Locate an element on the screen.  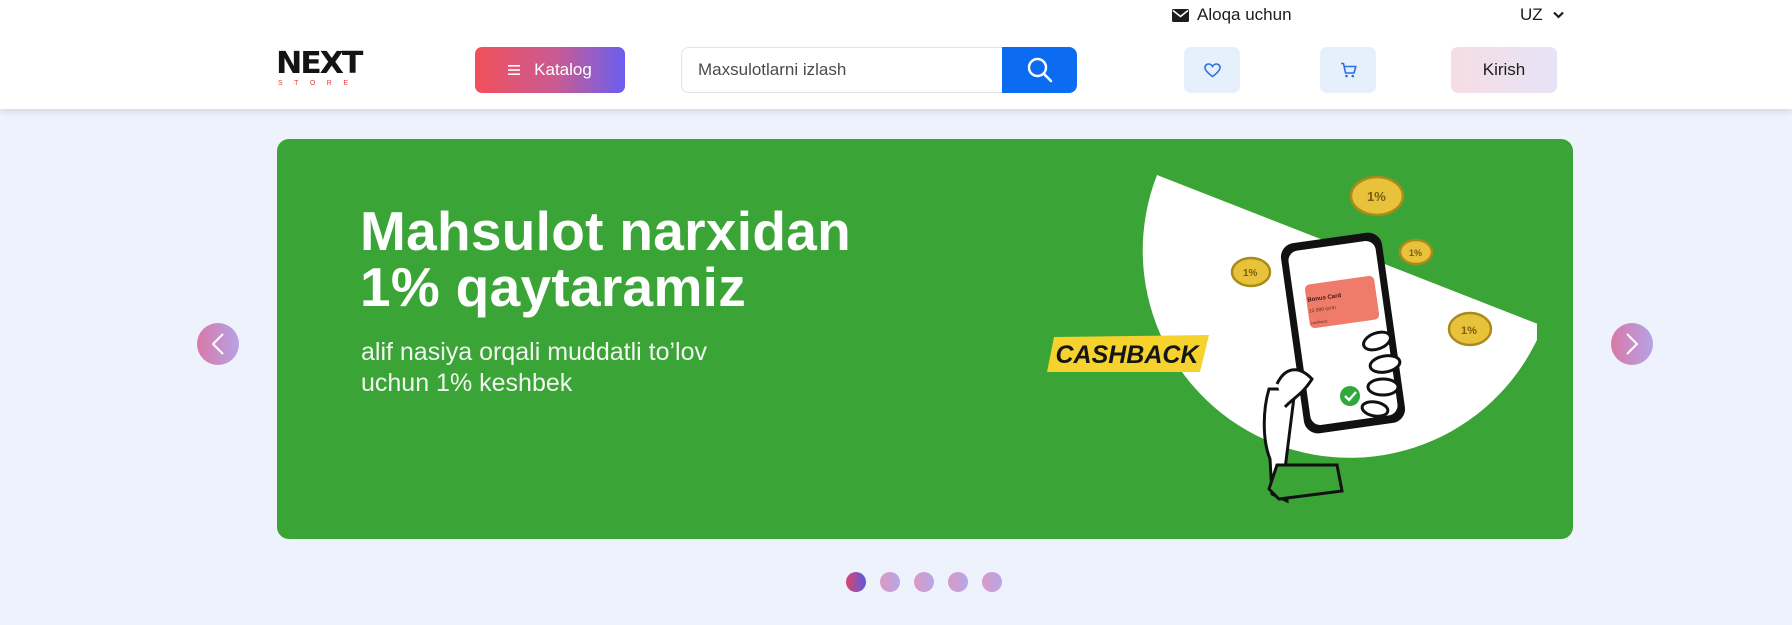
catalog-button: Katalog is located at coordinates (550, 70).